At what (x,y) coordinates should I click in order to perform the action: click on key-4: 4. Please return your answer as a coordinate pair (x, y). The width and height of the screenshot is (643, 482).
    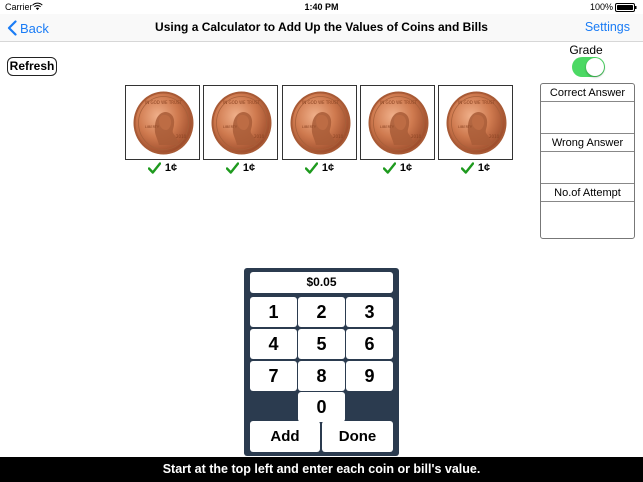
    Looking at the image, I should click on (273, 344).